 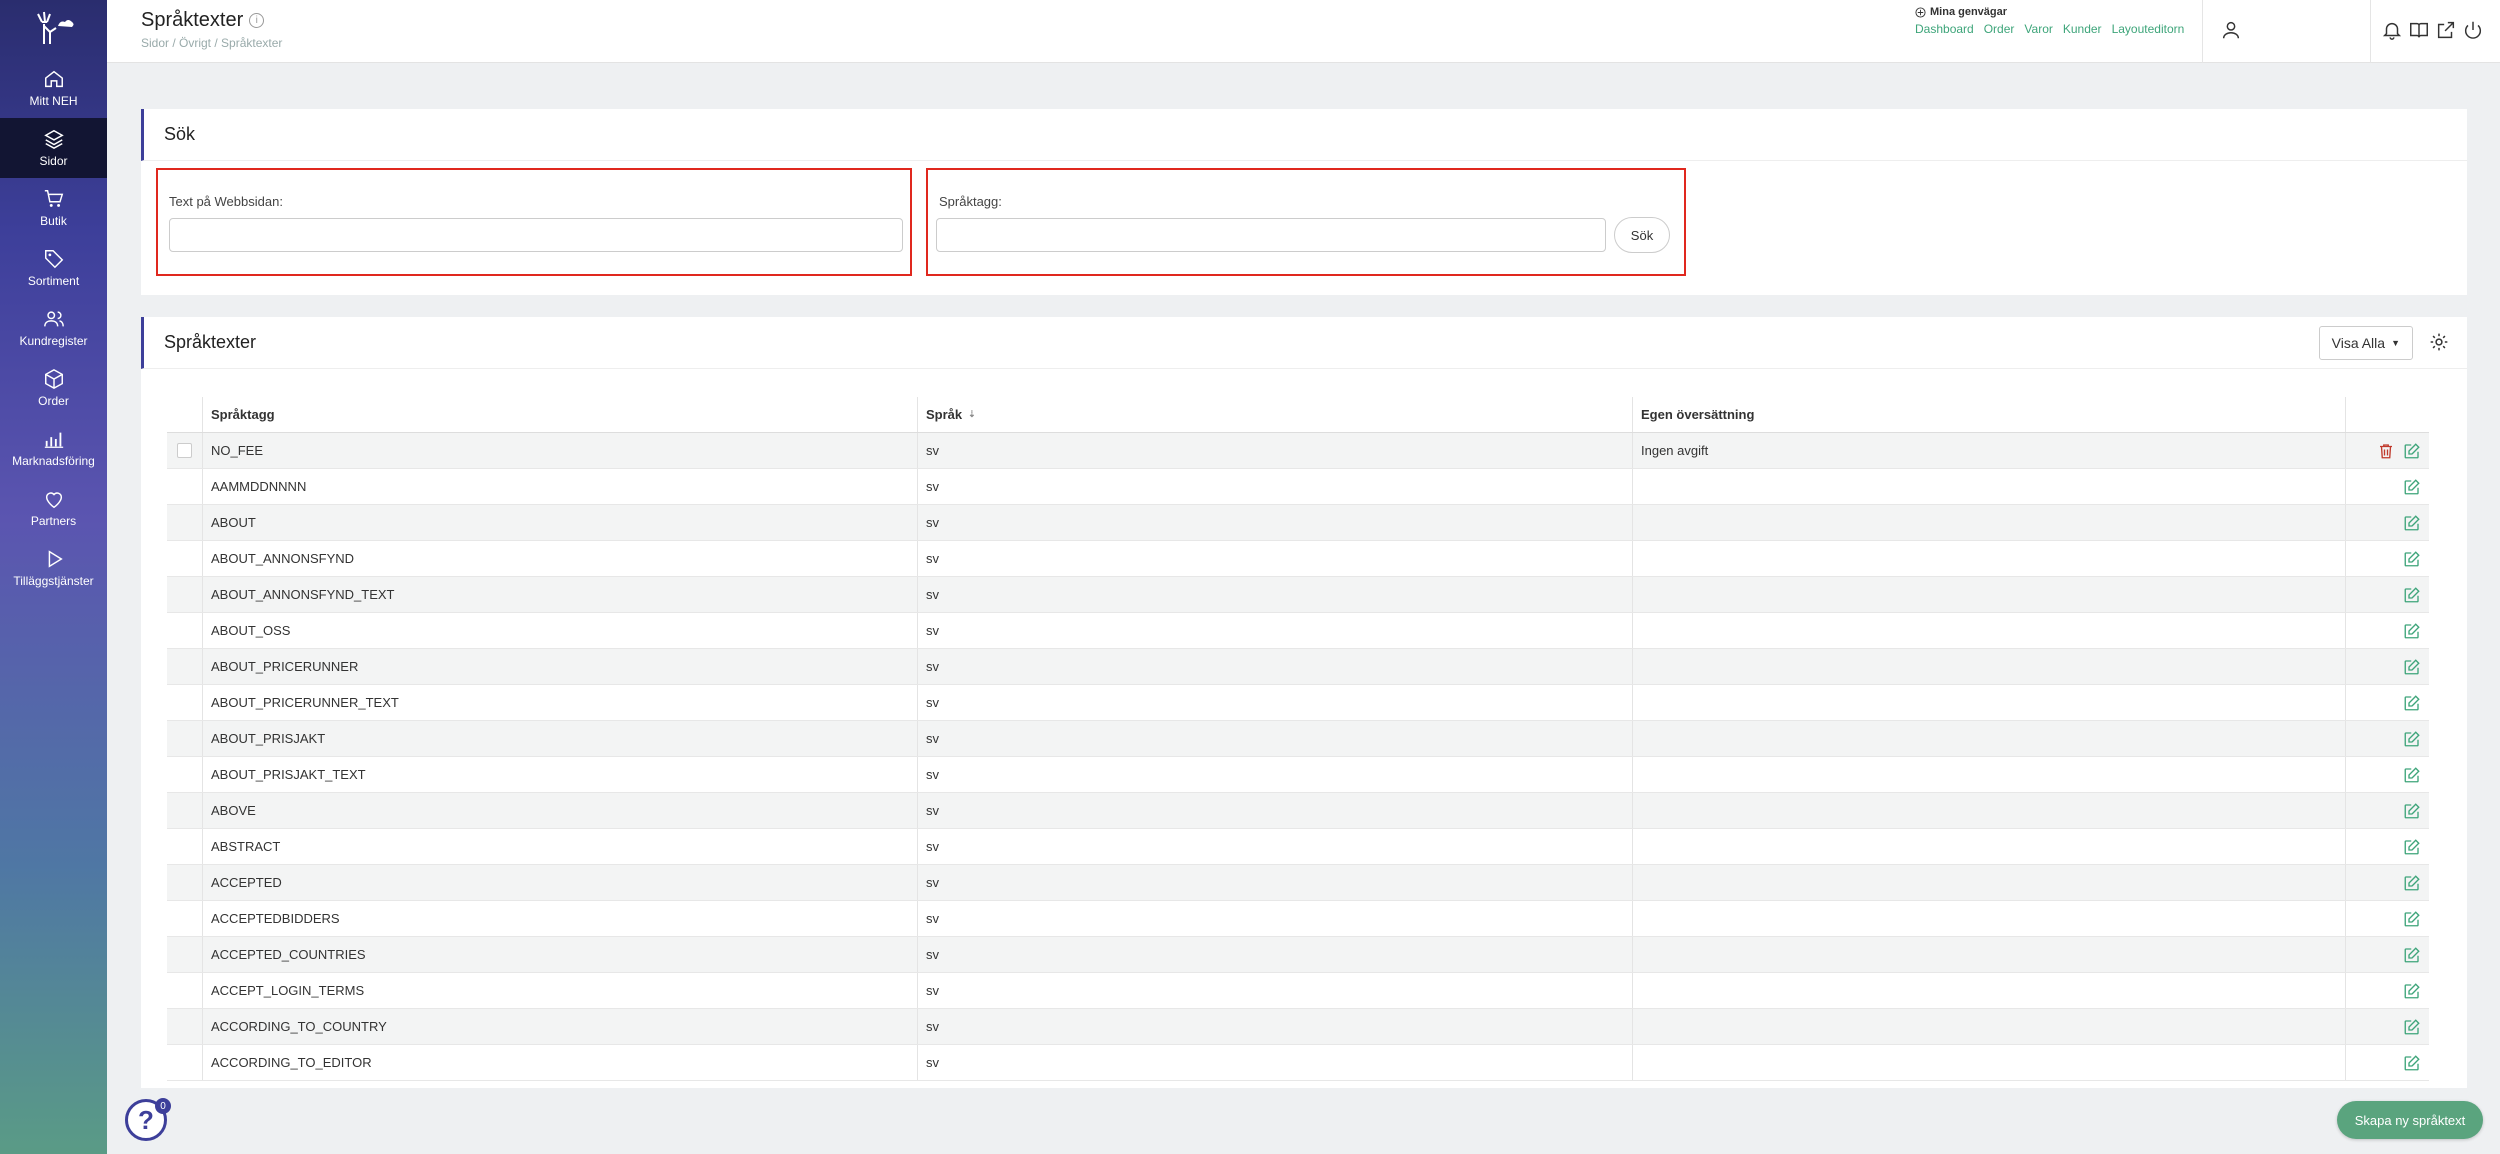 What do you see at coordinates (53, 581) in the screenshot?
I see `sidebar-item-label: Tilläggstjänster` at bounding box center [53, 581].